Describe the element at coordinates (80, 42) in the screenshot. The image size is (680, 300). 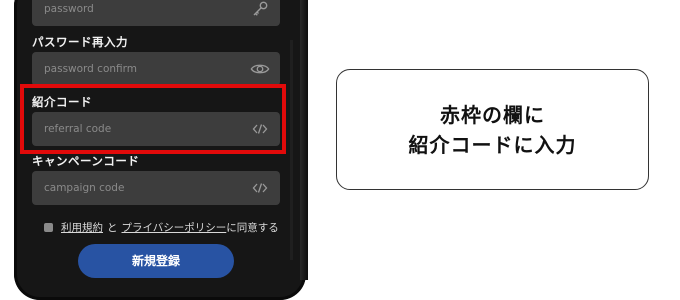
I see `password-confirm-label: パスワード再入力` at that location.